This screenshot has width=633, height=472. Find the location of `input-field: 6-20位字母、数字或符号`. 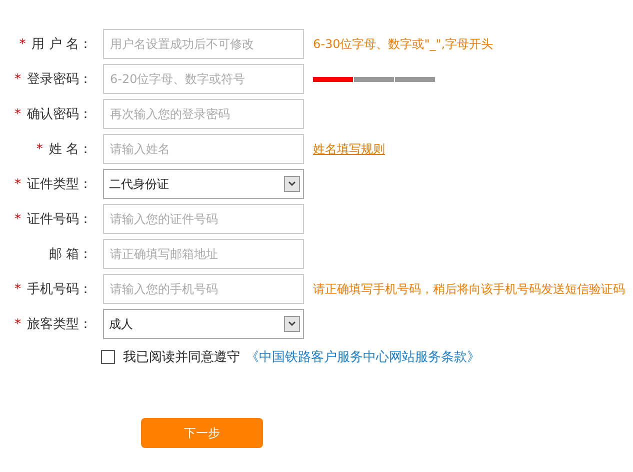

input-field: 6-20位字母、数字或符号 is located at coordinates (203, 79).